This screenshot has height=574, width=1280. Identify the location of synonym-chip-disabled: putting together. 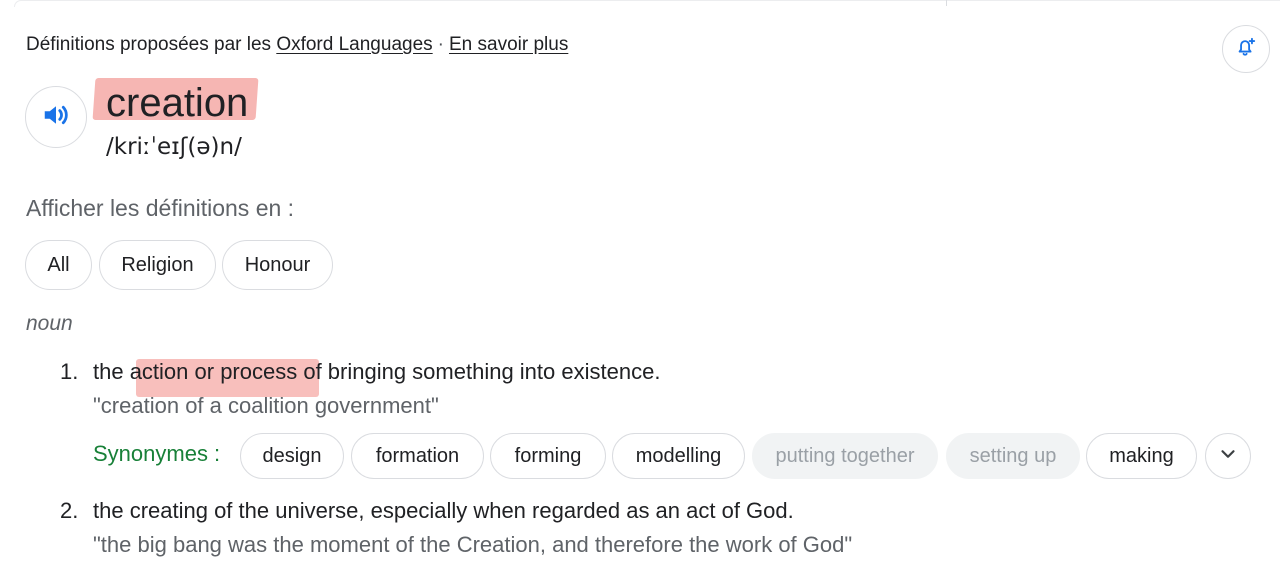
(845, 456).